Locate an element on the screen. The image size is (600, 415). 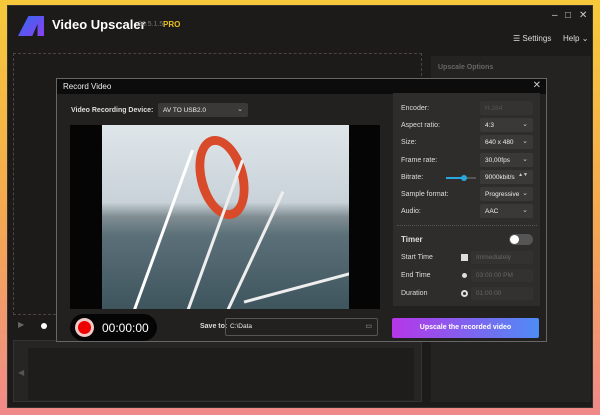
timeline-track is located at coordinates (221, 374).